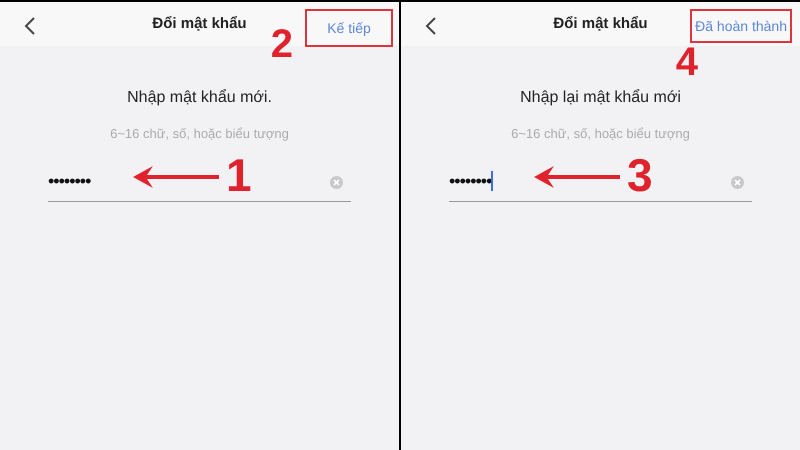 The image size is (800, 450). I want to click on instruction-heading: Nhập lại mật khẩu mới, so click(600, 98).